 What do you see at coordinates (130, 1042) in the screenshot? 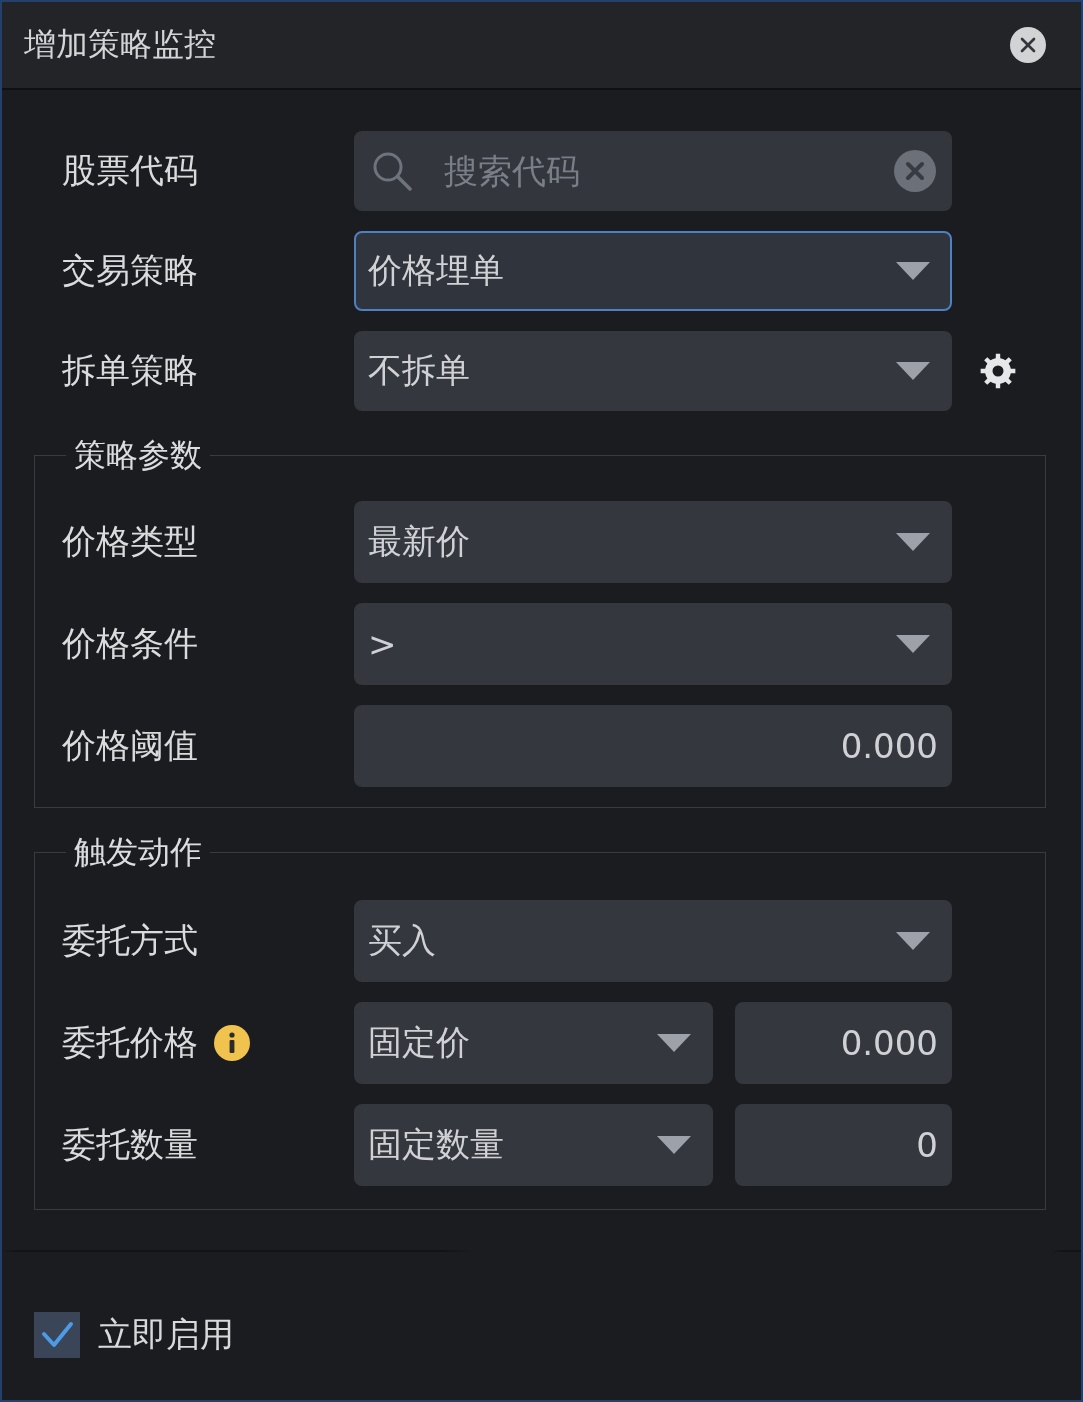
I see `field-label: 委托价格` at bounding box center [130, 1042].